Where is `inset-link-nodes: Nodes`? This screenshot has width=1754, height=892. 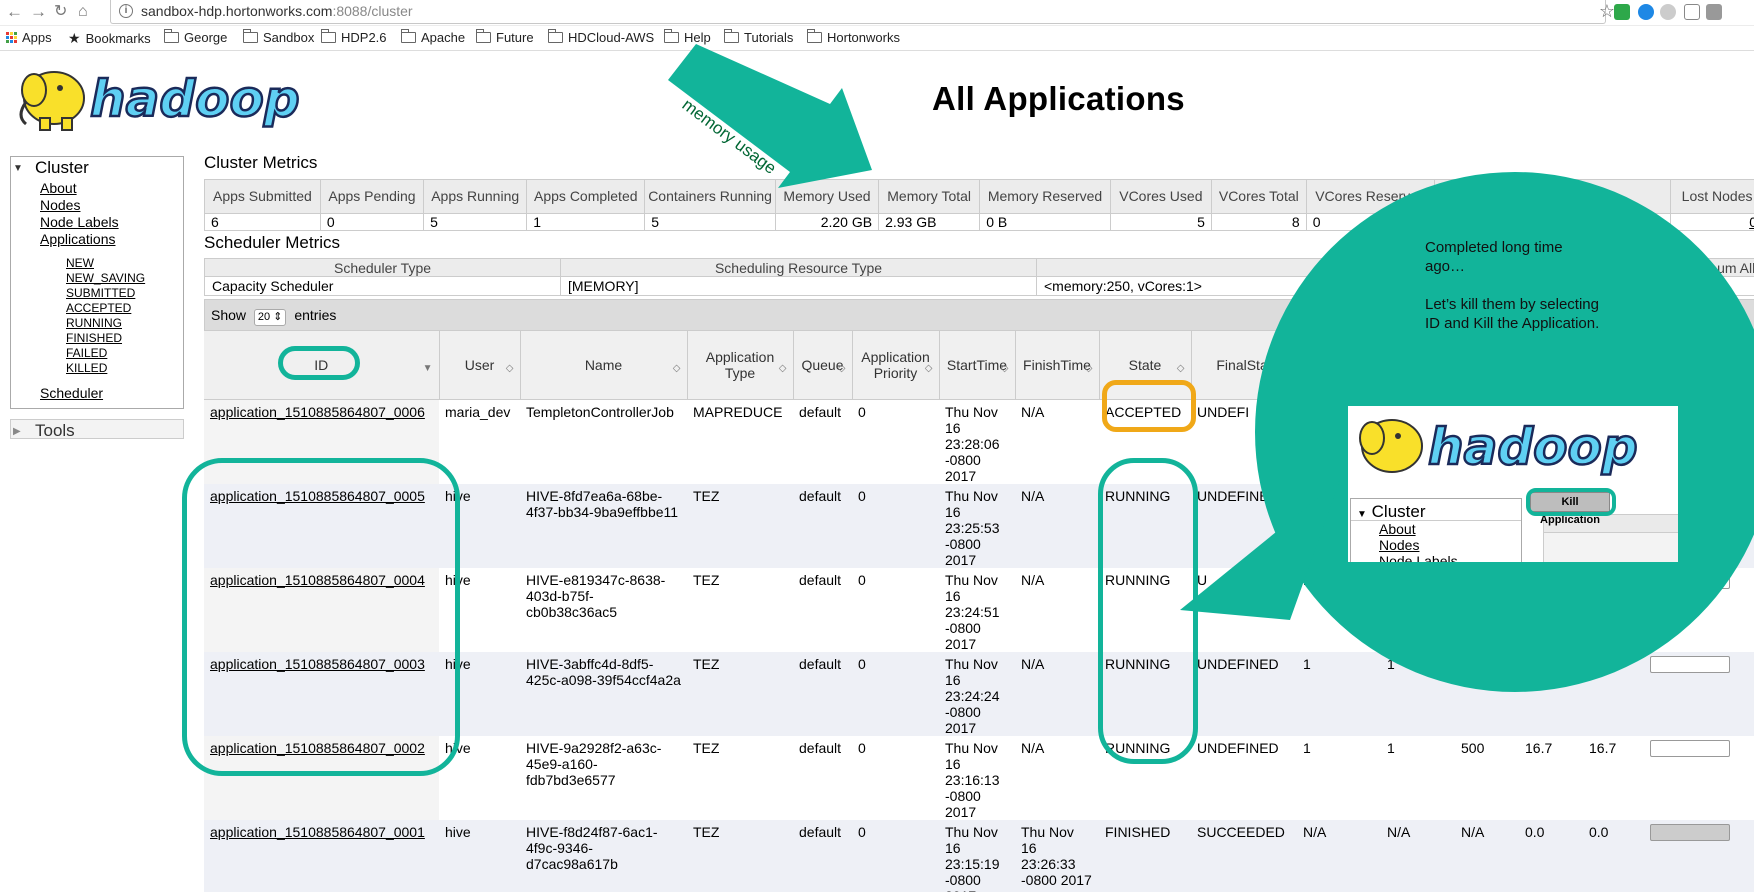
inset-link-nodes: Nodes is located at coordinates (1399, 545).